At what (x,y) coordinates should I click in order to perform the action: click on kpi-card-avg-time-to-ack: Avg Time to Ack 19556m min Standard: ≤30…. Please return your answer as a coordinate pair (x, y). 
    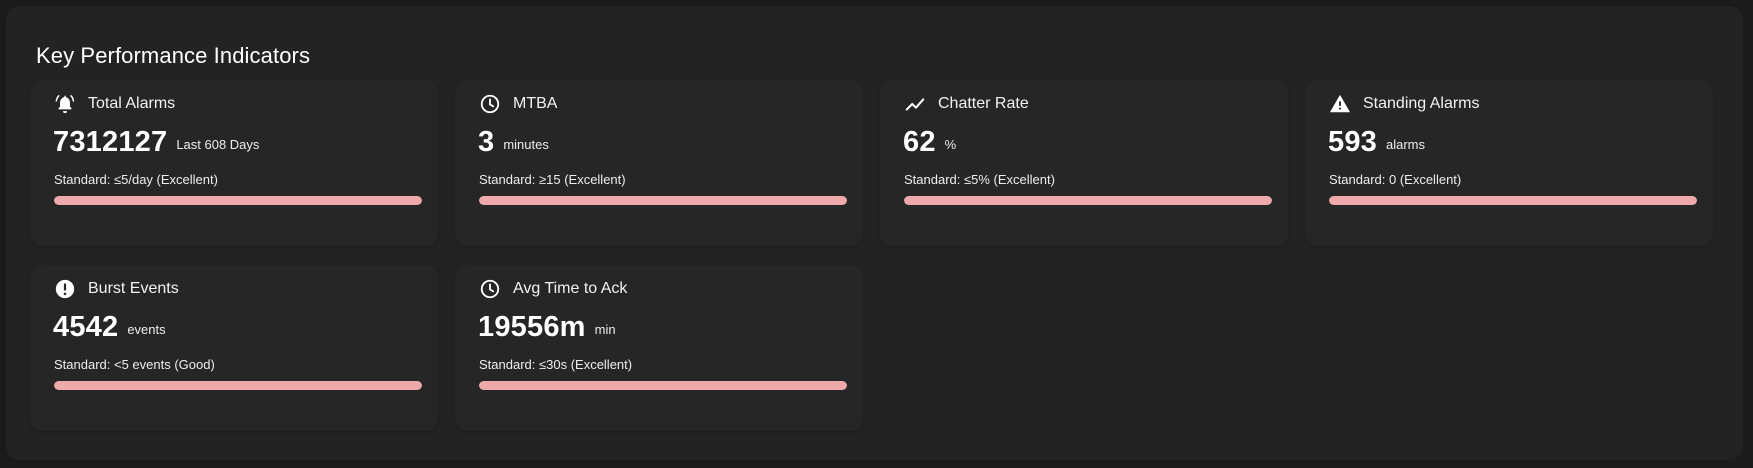
    Looking at the image, I should click on (659, 348).